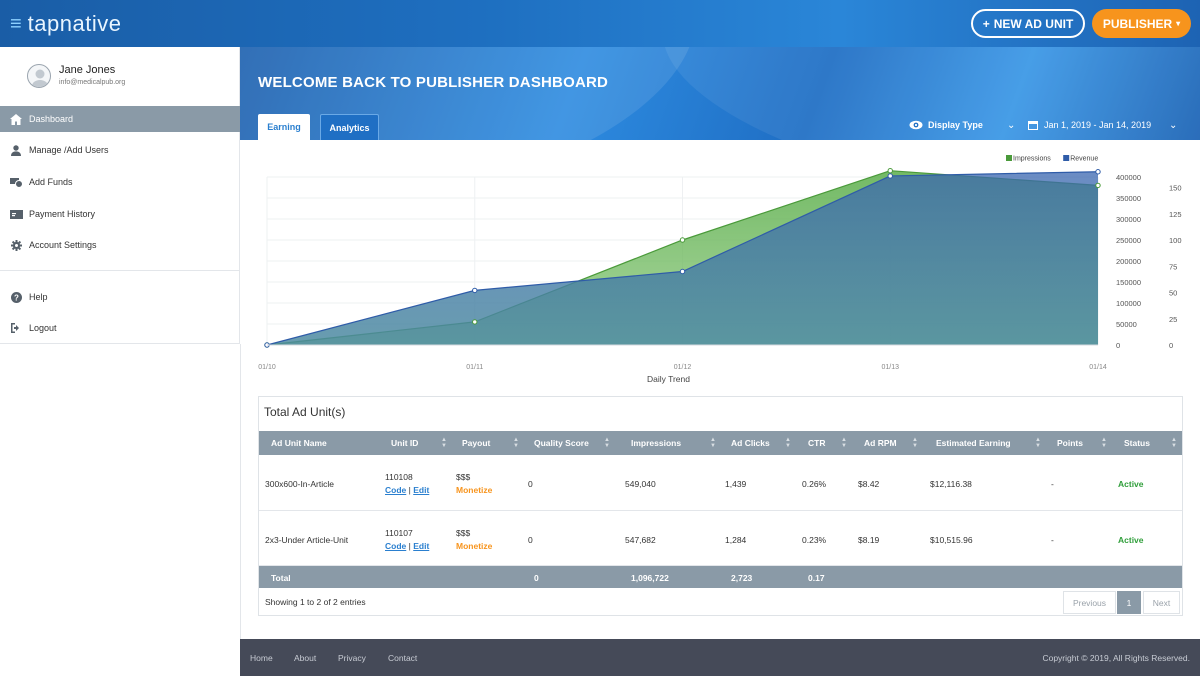  I want to click on ad-rpm: $8.42, so click(869, 484).